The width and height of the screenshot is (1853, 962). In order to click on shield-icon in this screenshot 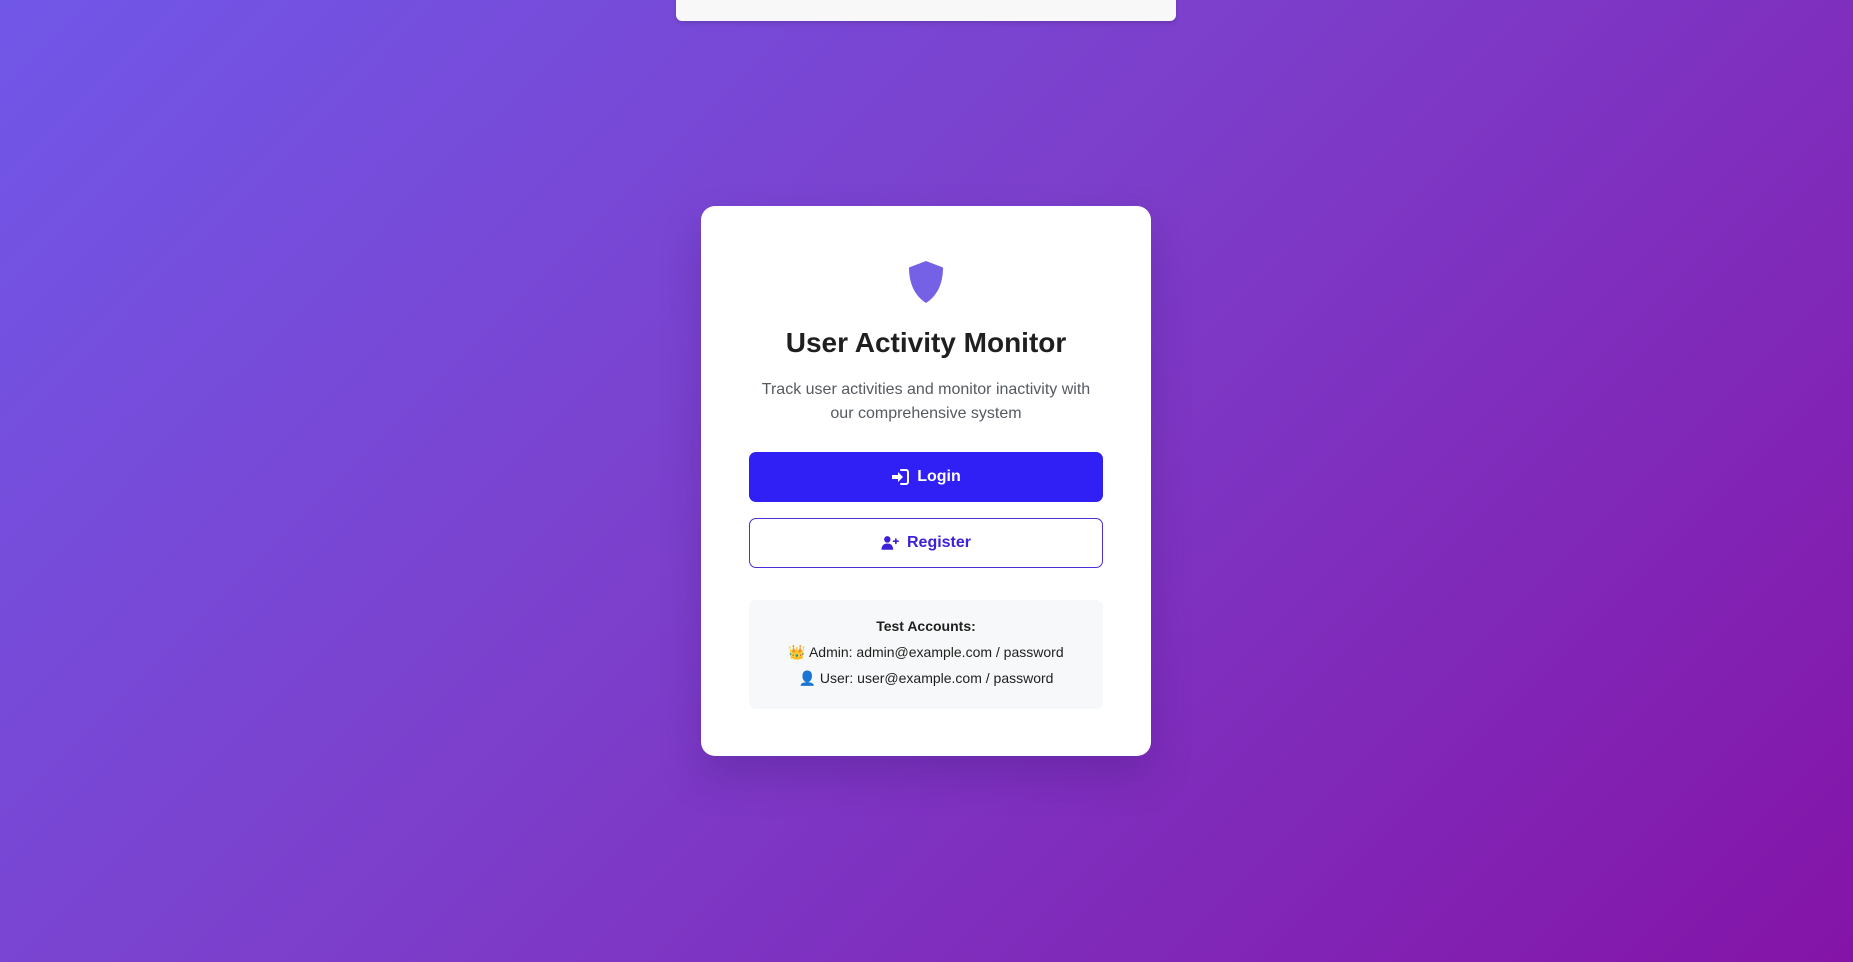, I will do `click(926, 282)`.